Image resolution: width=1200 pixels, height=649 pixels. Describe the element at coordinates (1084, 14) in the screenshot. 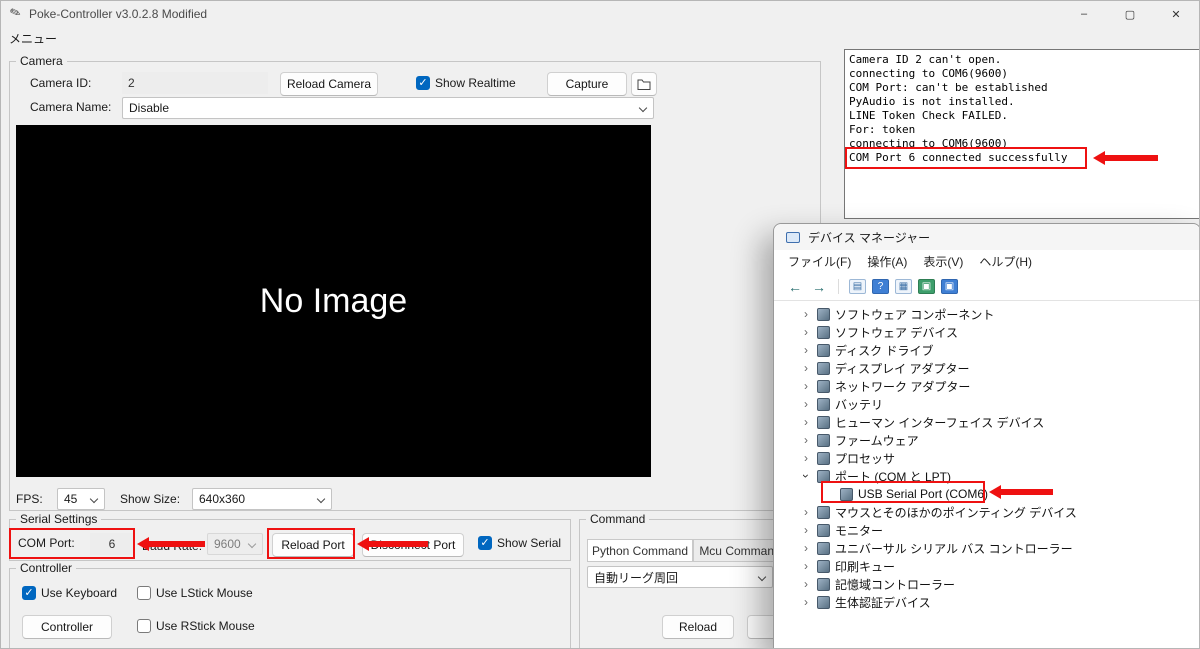

I see `minimize-button: –` at that location.